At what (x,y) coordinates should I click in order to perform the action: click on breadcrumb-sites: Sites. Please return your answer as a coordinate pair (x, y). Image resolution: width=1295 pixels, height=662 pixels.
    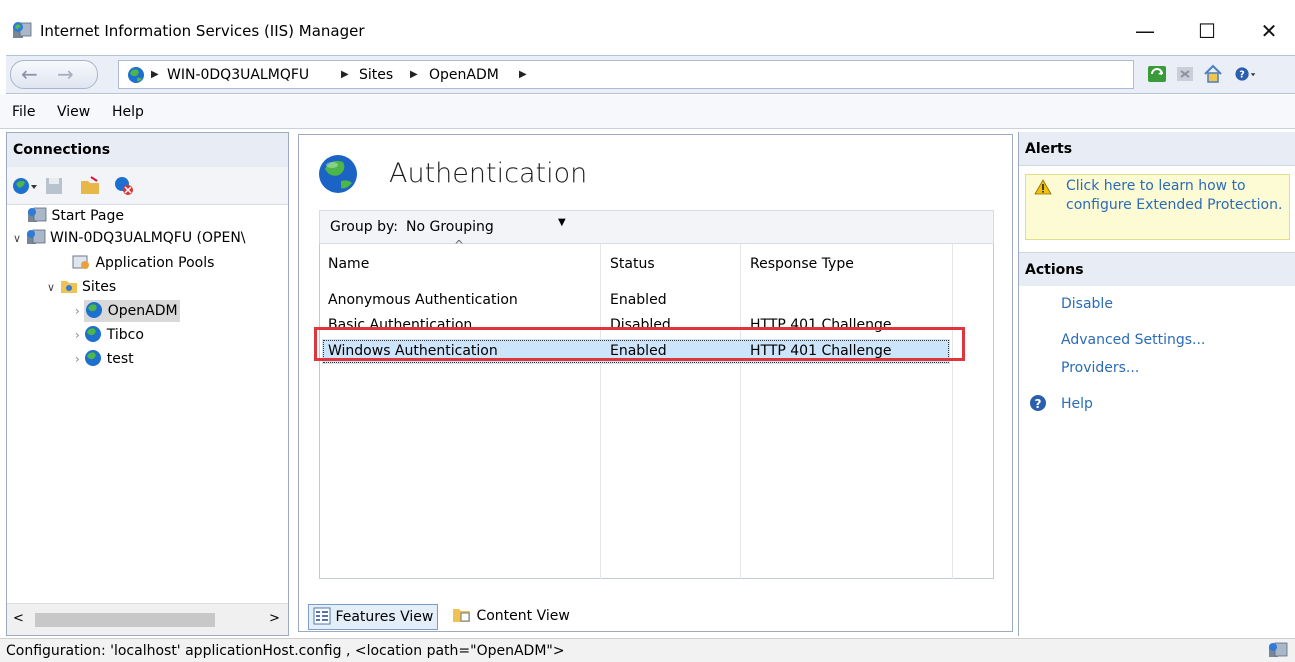
    Looking at the image, I should click on (376, 75).